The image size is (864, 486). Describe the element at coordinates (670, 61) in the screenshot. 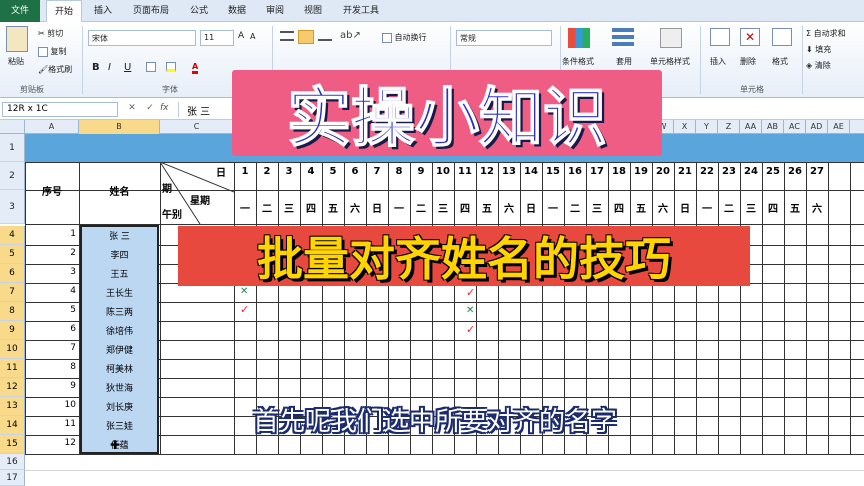

I see `cell-styles-button: 单元格样式` at that location.